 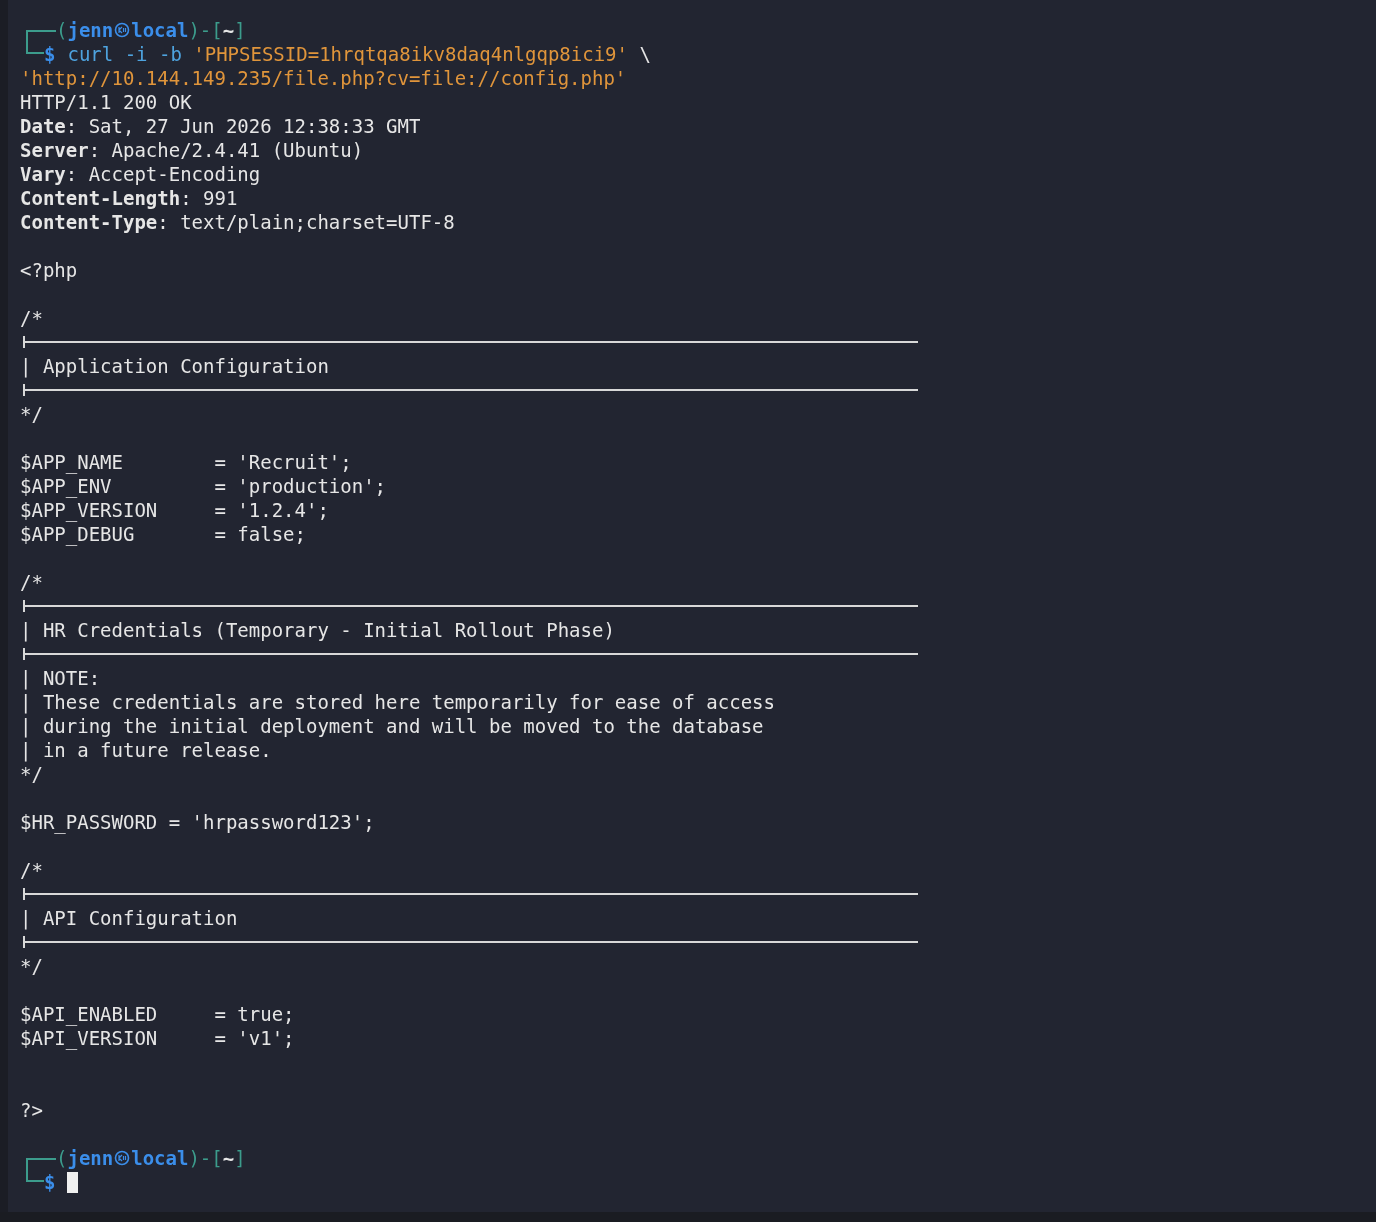 I want to click on output-line: Server: Apache/2.4.41 (Ubuntu), so click(x=192, y=150).